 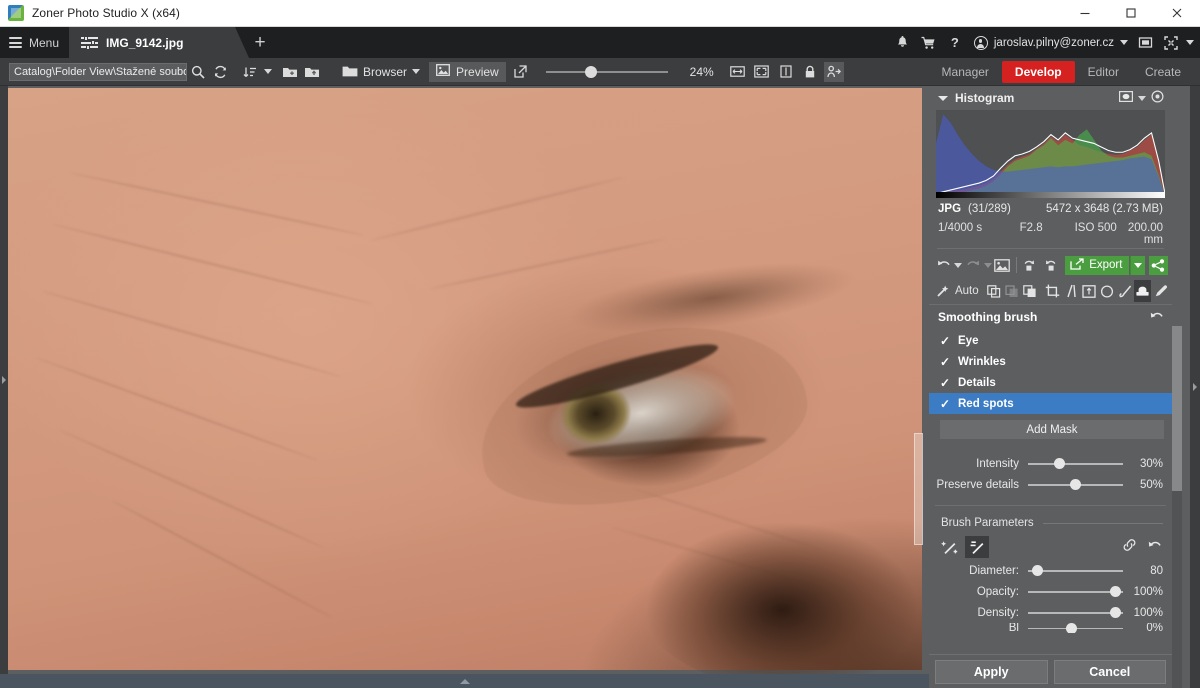 What do you see at coordinates (949, 547) in the screenshot?
I see `add-brush-icon` at bounding box center [949, 547].